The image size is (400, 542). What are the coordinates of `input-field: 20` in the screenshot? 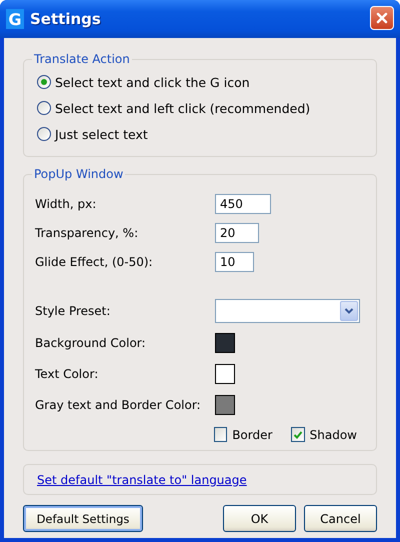 It's located at (237, 232).